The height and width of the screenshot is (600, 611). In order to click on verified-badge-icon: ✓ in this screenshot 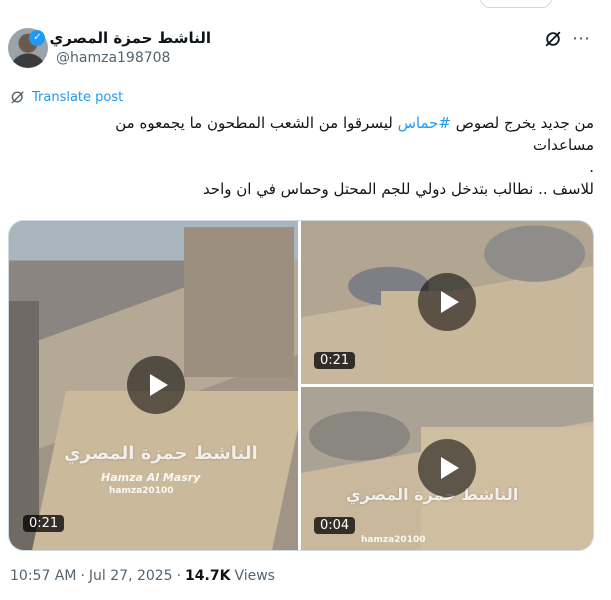, I will do `click(37, 38)`.